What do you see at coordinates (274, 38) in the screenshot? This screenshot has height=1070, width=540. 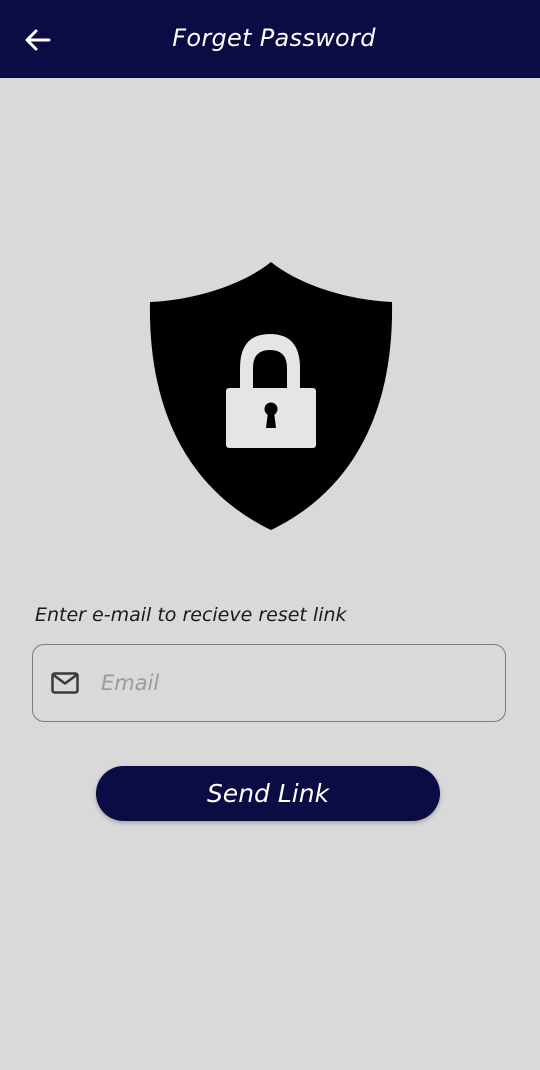 I see `page-title: Forget Password` at bounding box center [274, 38].